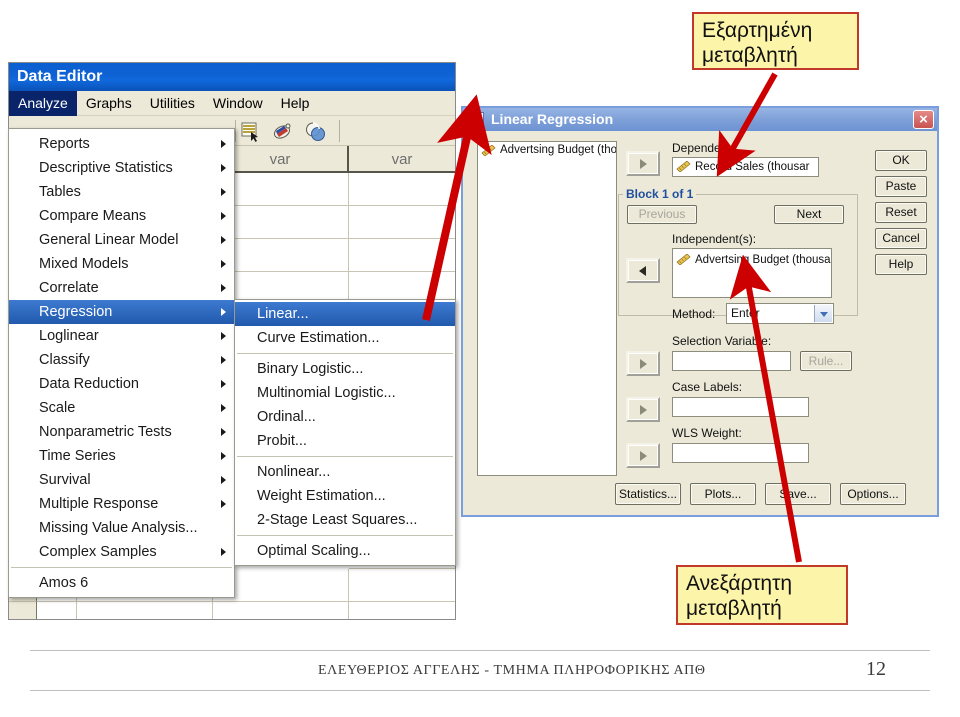 The width and height of the screenshot is (960, 717). Describe the element at coordinates (714, 239) in the screenshot. I see `independents-label: Independent(s):` at that location.